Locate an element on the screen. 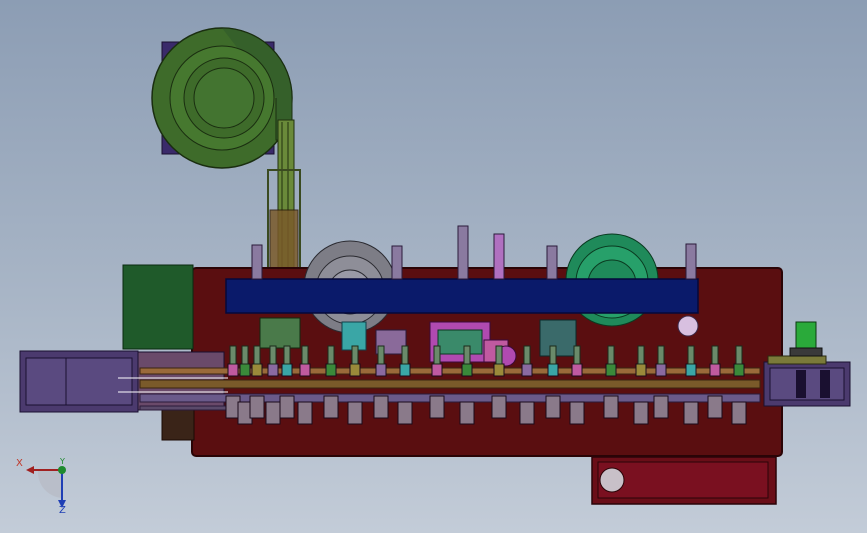 The height and width of the screenshot is (533, 867). scrap-drawer is located at coordinates (684, 480).